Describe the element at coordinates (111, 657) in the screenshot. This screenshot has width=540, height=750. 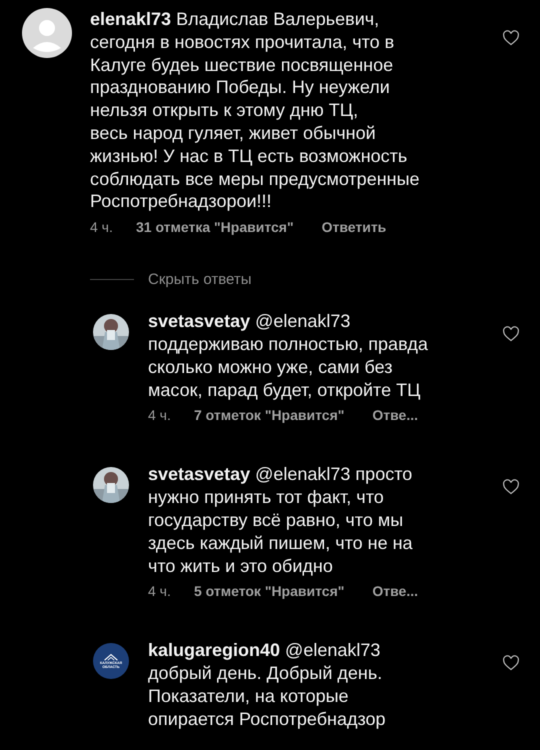
I see `roof-icon` at that location.